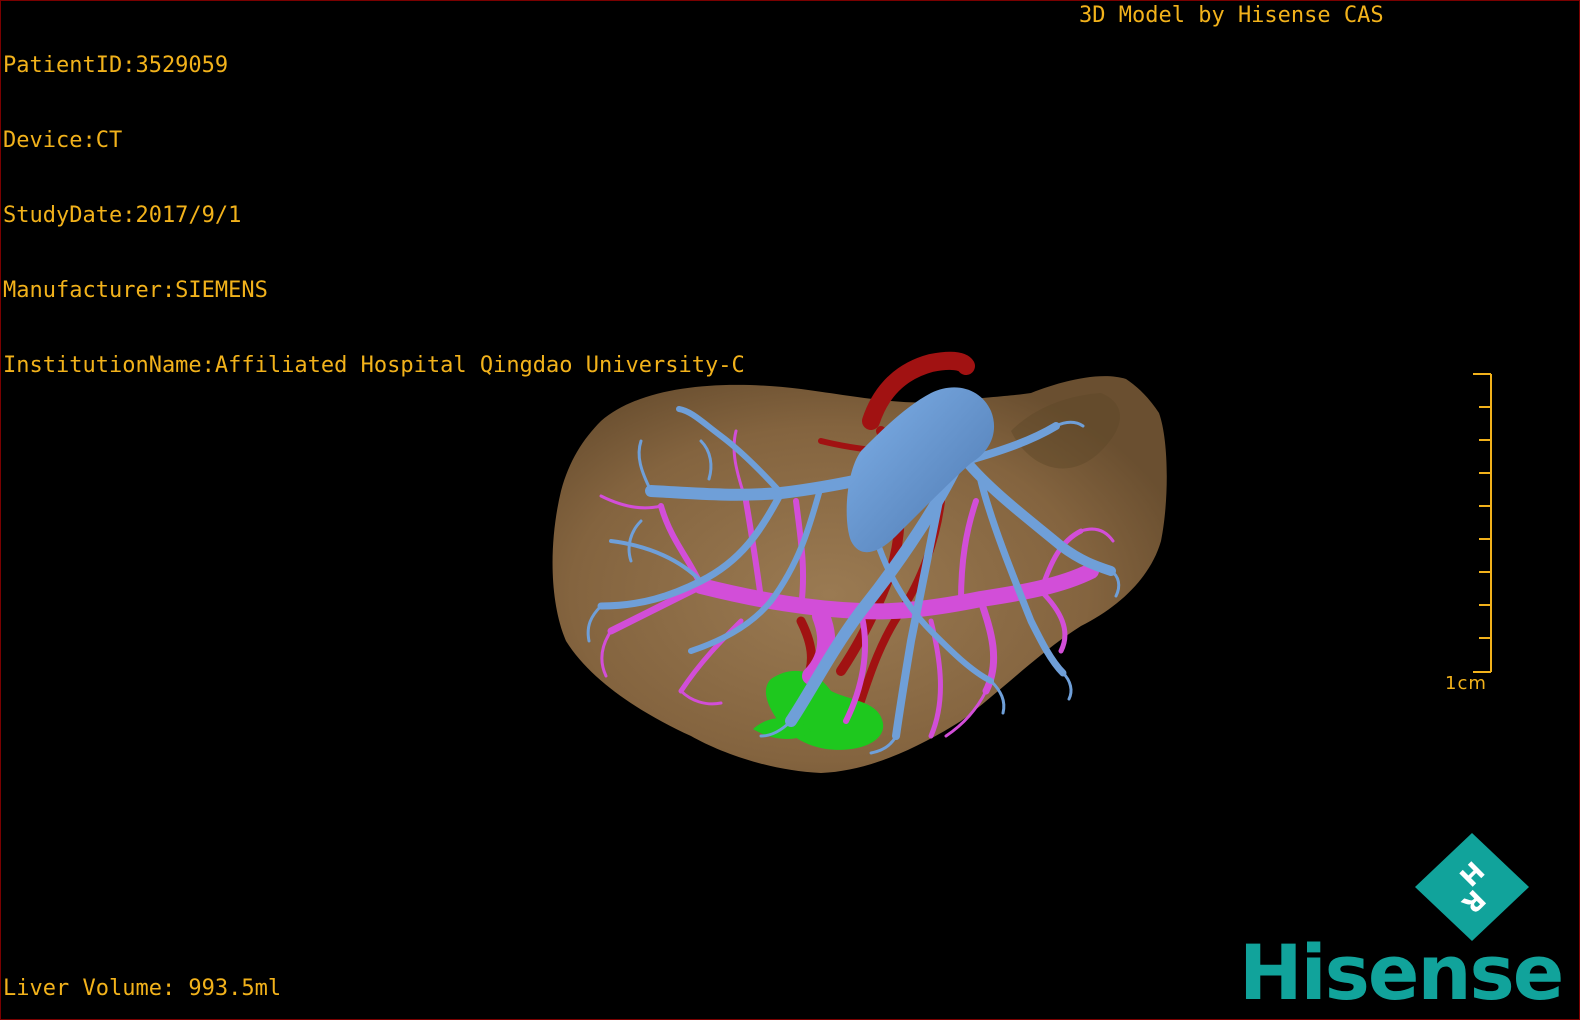 This screenshot has width=1580, height=1020. I want to click on hisense-logo: Hisense, so click(1401, 972).